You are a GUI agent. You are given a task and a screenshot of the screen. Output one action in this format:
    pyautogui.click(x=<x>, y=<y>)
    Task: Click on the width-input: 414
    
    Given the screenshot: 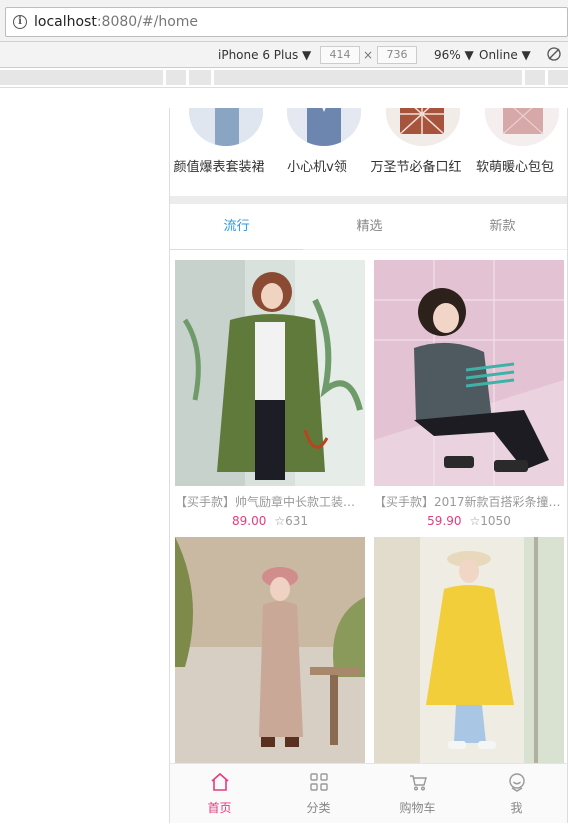 What is the action you would take?
    pyautogui.click(x=340, y=55)
    